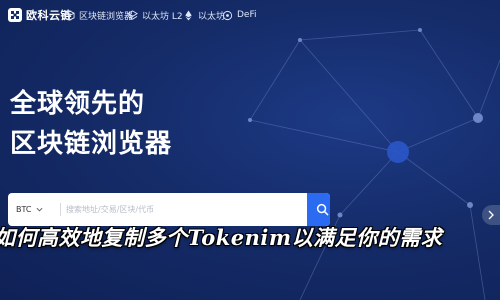  What do you see at coordinates (40, 15) in the screenshot?
I see `brand-logo: 欧科云链` at bounding box center [40, 15].